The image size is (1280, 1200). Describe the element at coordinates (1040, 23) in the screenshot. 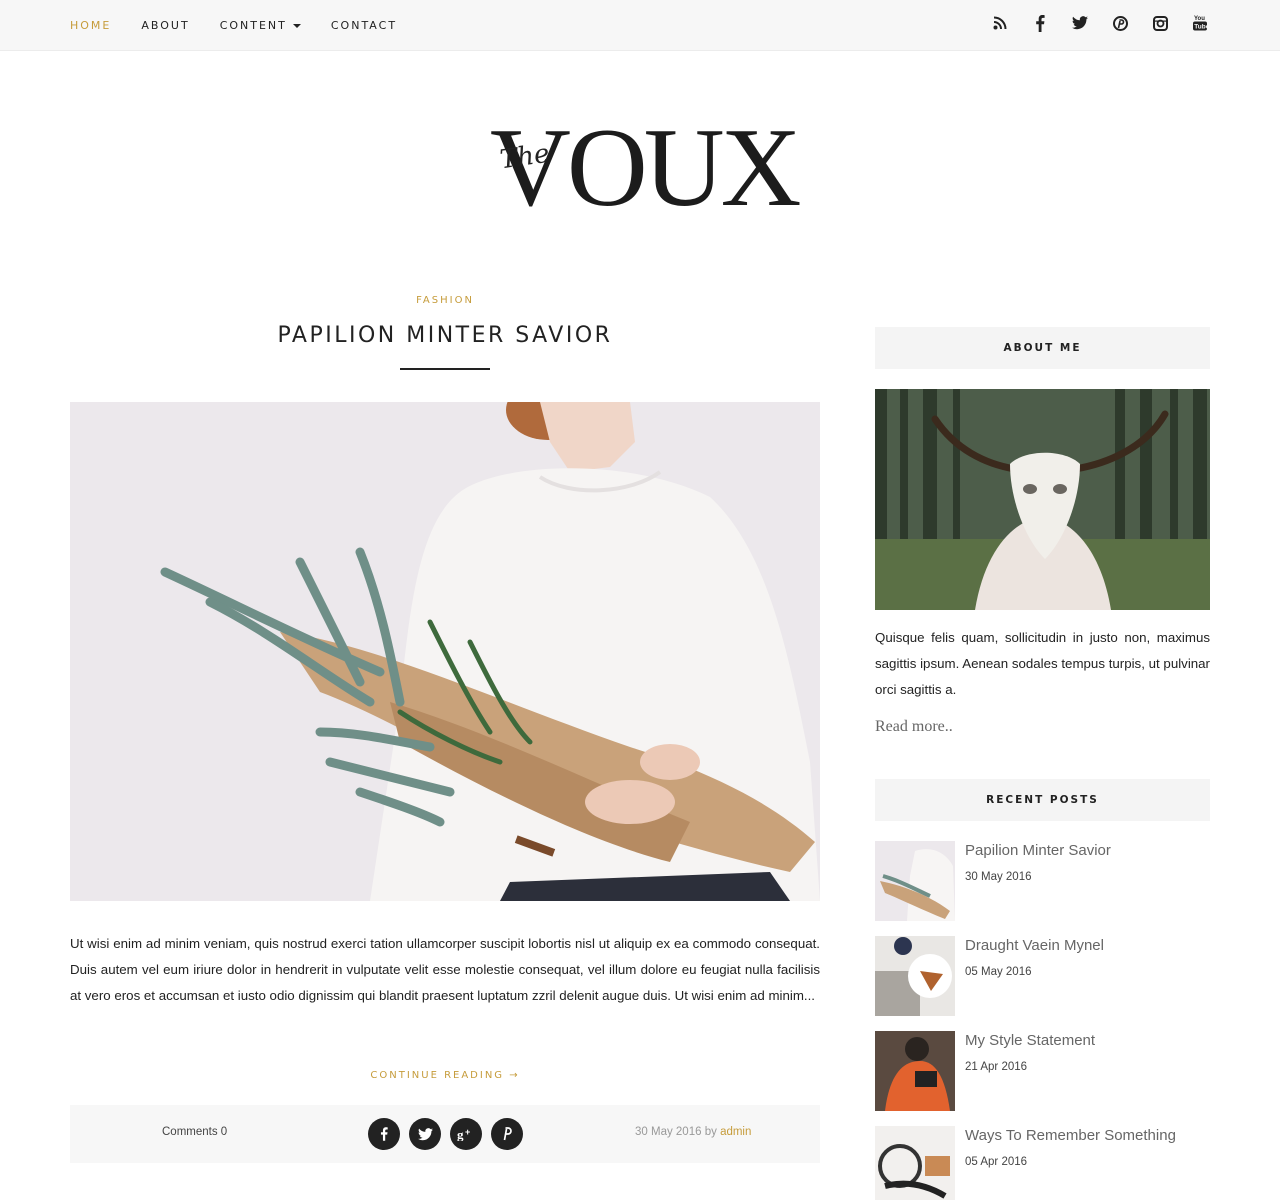

I see `facebook-icon` at that location.